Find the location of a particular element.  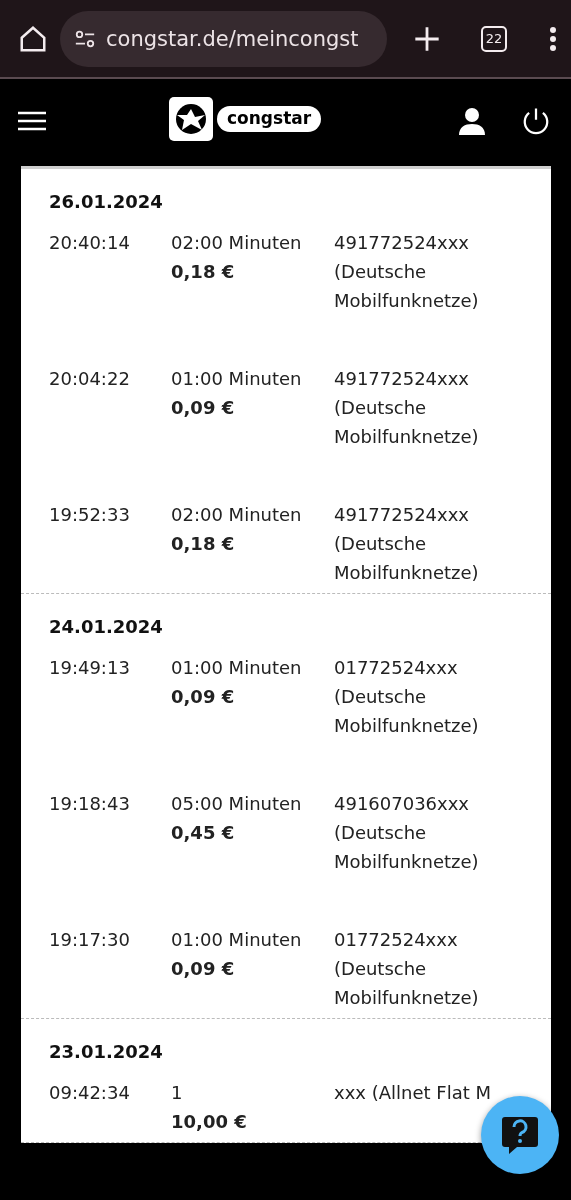

address-bar: congstar.de/meincongst is located at coordinates (223, 38).